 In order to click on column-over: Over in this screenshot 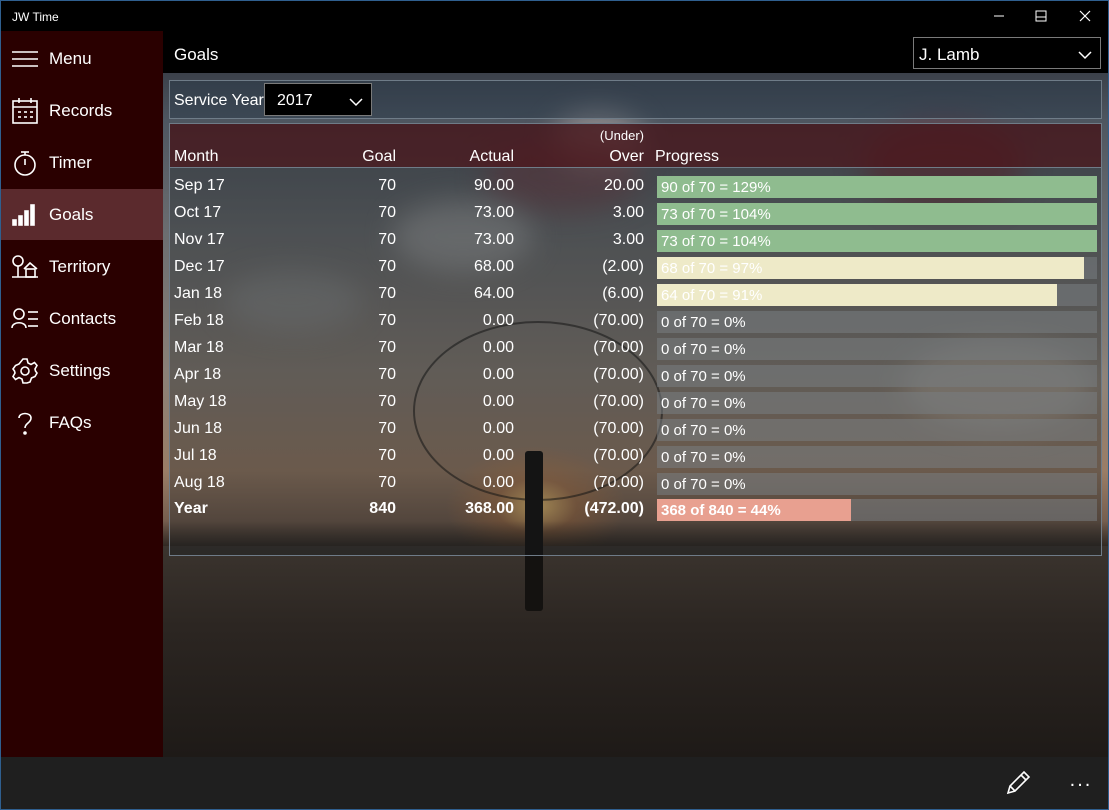, I will do `click(626, 156)`.